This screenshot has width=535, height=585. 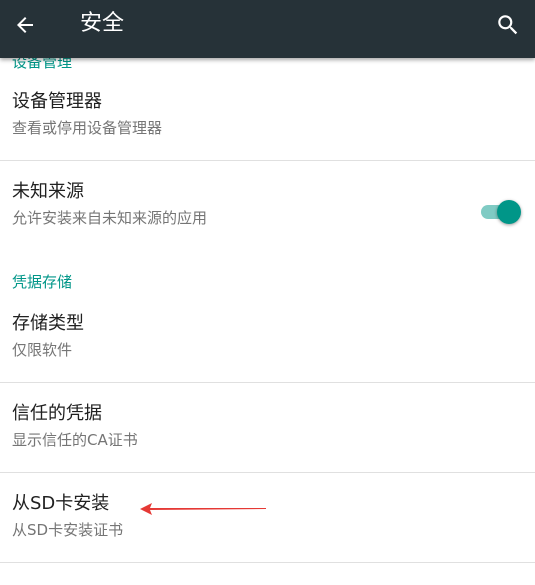 What do you see at coordinates (61, 503) in the screenshot?
I see `pref-install-from-sd-title: 从SD卡安装` at bounding box center [61, 503].